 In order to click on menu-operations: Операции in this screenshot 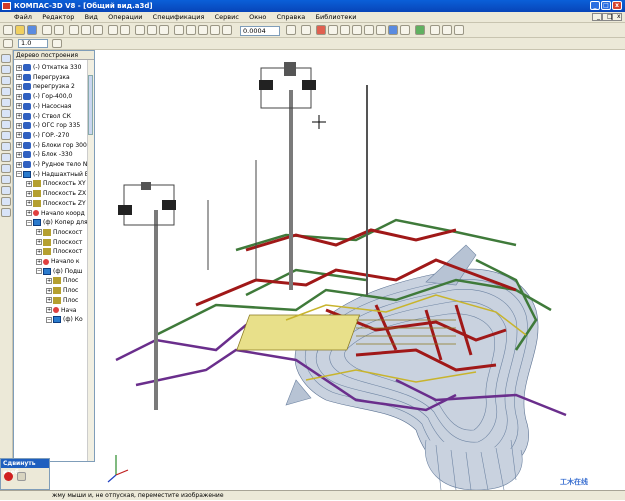, I will do `click(125, 17)`.